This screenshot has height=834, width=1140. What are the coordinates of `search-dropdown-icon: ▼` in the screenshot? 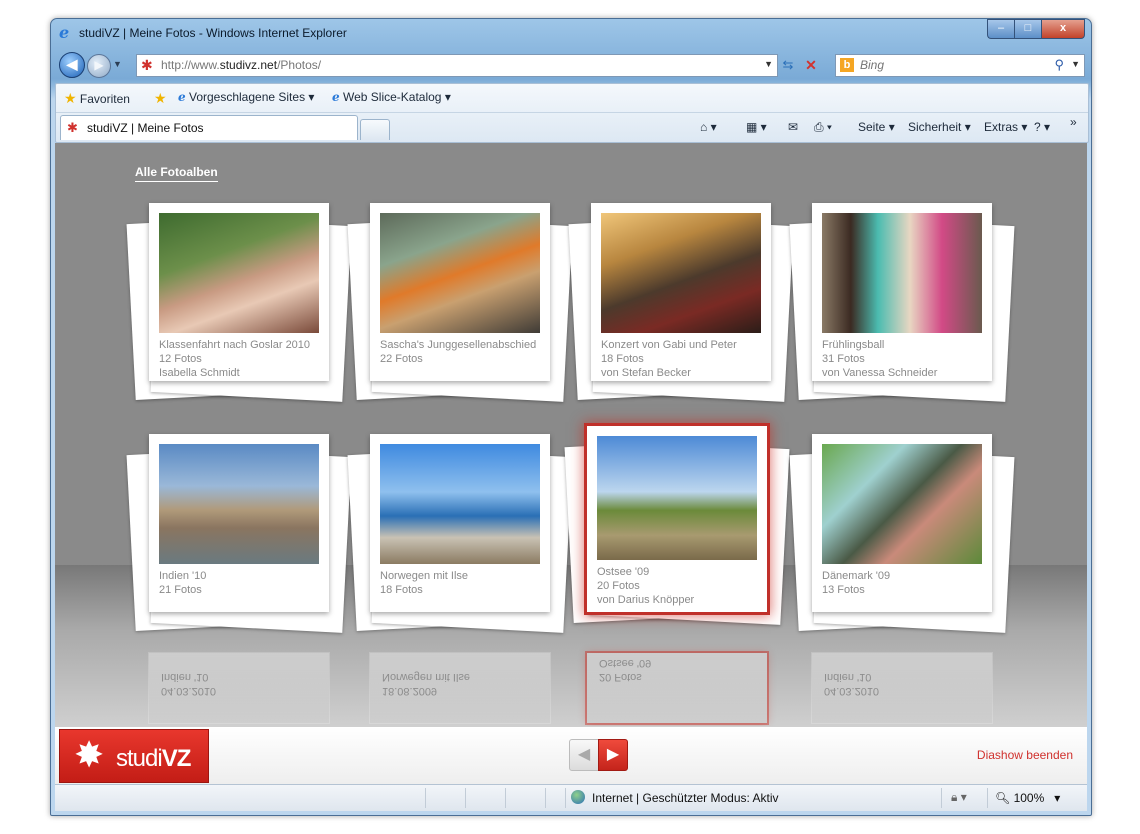 It's located at (1075, 64).